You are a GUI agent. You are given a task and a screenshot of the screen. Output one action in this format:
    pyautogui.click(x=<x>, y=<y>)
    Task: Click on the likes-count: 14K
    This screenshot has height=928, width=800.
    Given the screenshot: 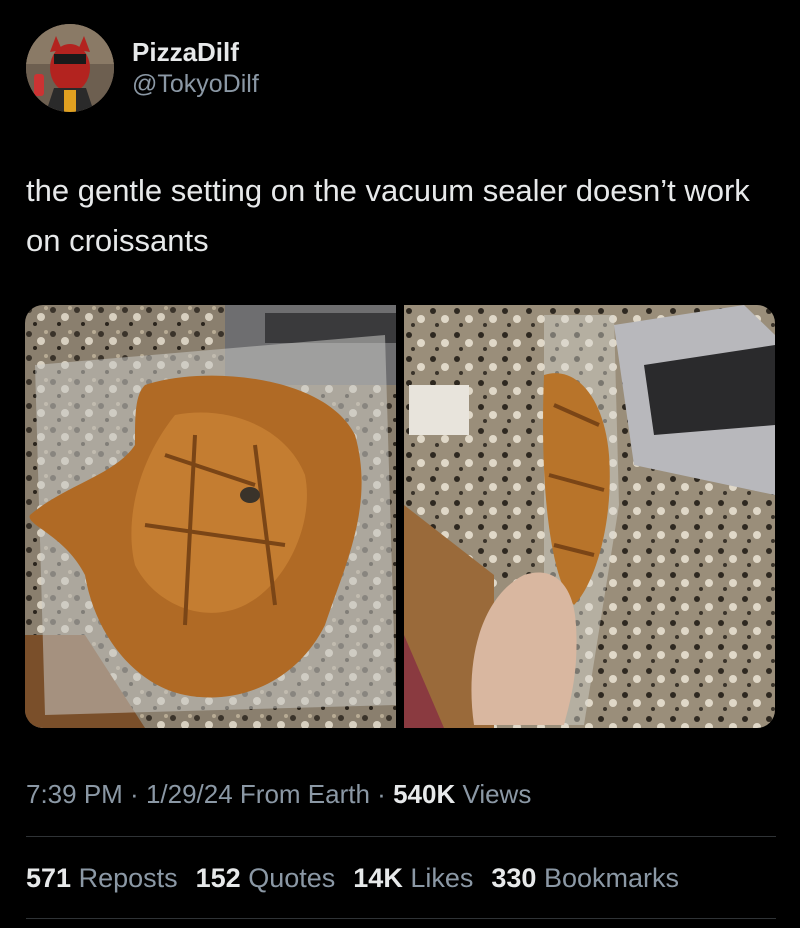 What is the action you would take?
    pyautogui.click(x=378, y=878)
    